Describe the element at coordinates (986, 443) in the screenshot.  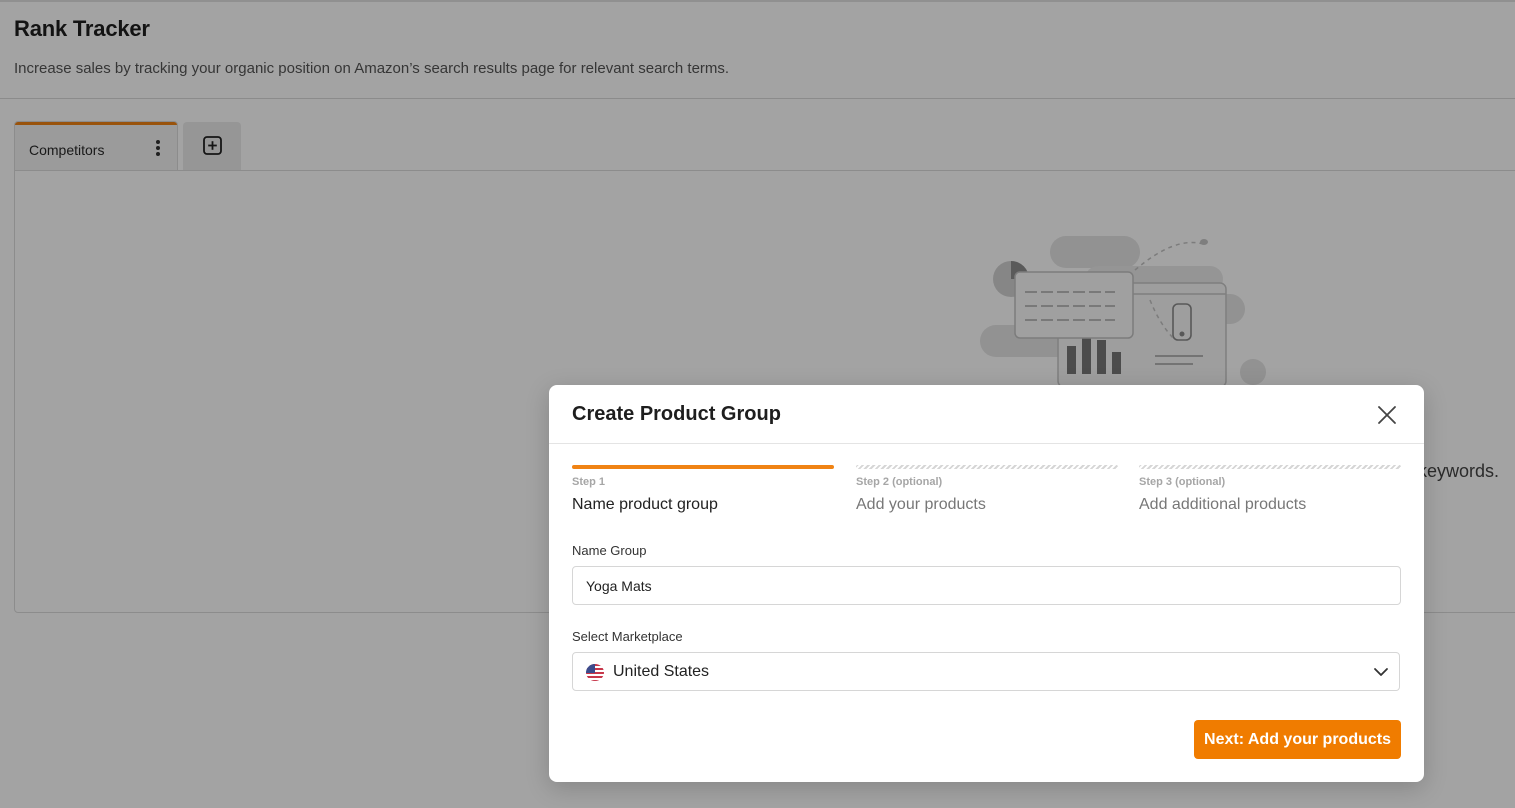
I see `modal-divider` at that location.